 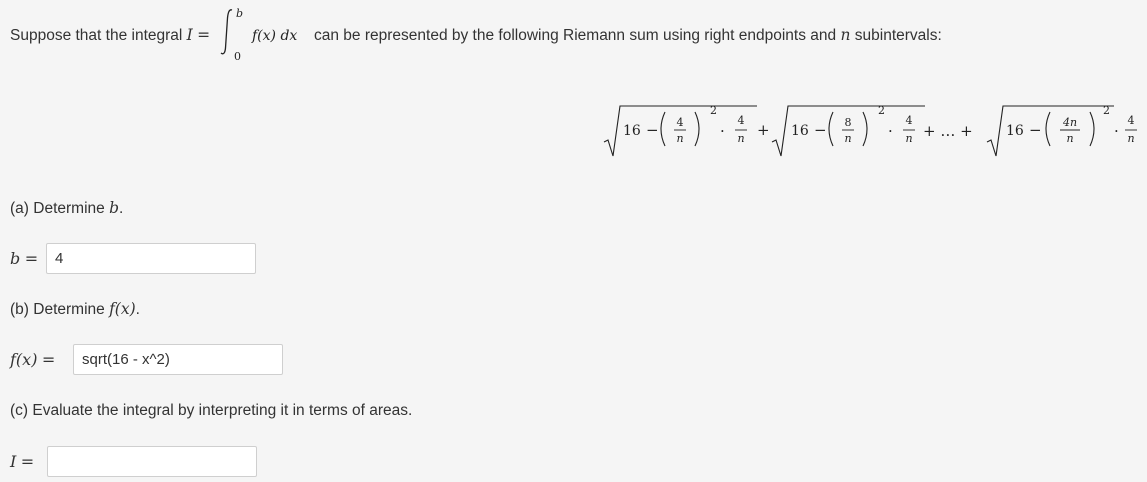 I want to click on integral-lower-limit: 0, so click(x=237, y=55).